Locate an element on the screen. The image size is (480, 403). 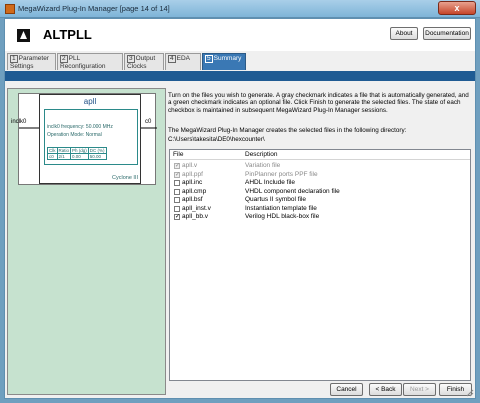
tab-summary: 5 Summary is located at coordinates (224, 61).